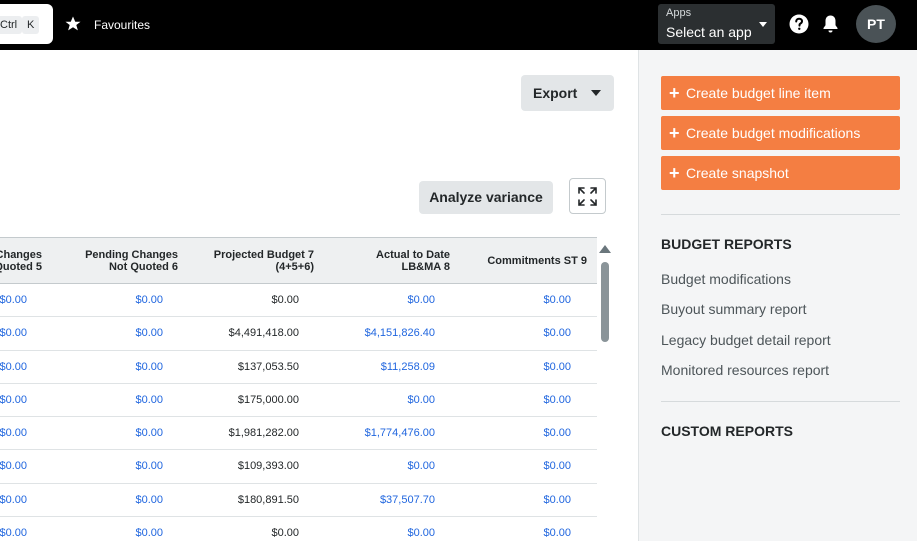 This screenshot has width=917, height=541. What do you see at coordinates (679, 13) in the screenshot?
I see `apps-label: Apps` at bounding box center [679, 13].